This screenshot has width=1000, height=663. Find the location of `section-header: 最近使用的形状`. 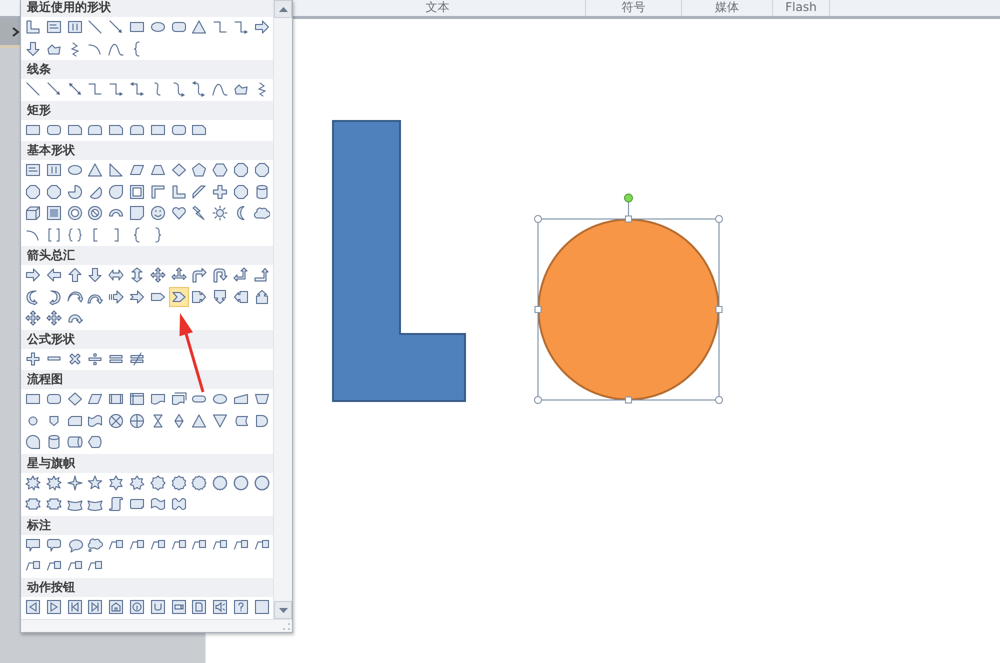

section-header: 最近使用的形状 is located at coordinates (147, 8).